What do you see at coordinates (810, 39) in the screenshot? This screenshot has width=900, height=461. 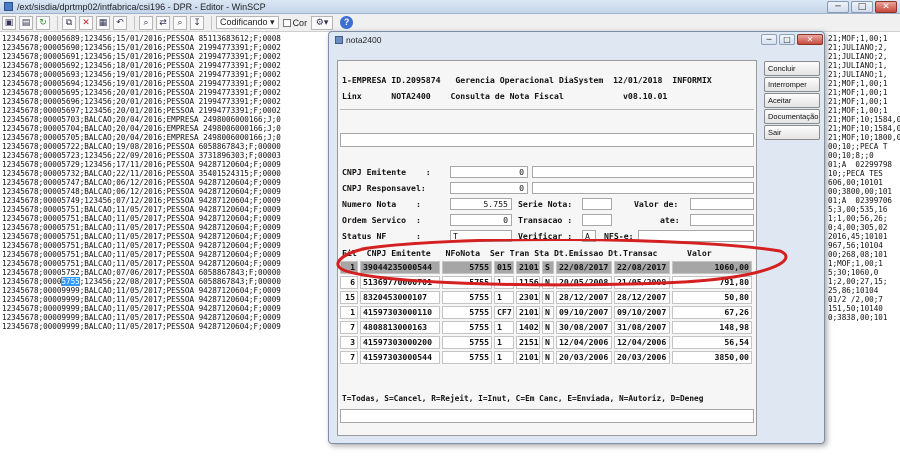 I see `dialog-close-button: ✕` at bounding box center [810, 39].